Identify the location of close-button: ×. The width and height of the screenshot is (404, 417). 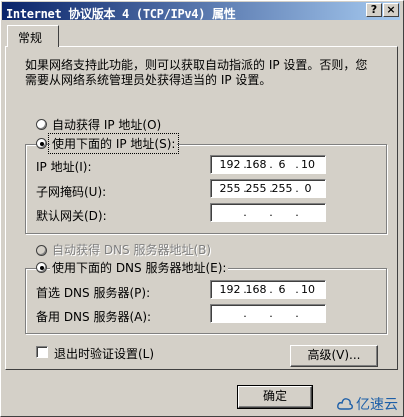
(391, 10).